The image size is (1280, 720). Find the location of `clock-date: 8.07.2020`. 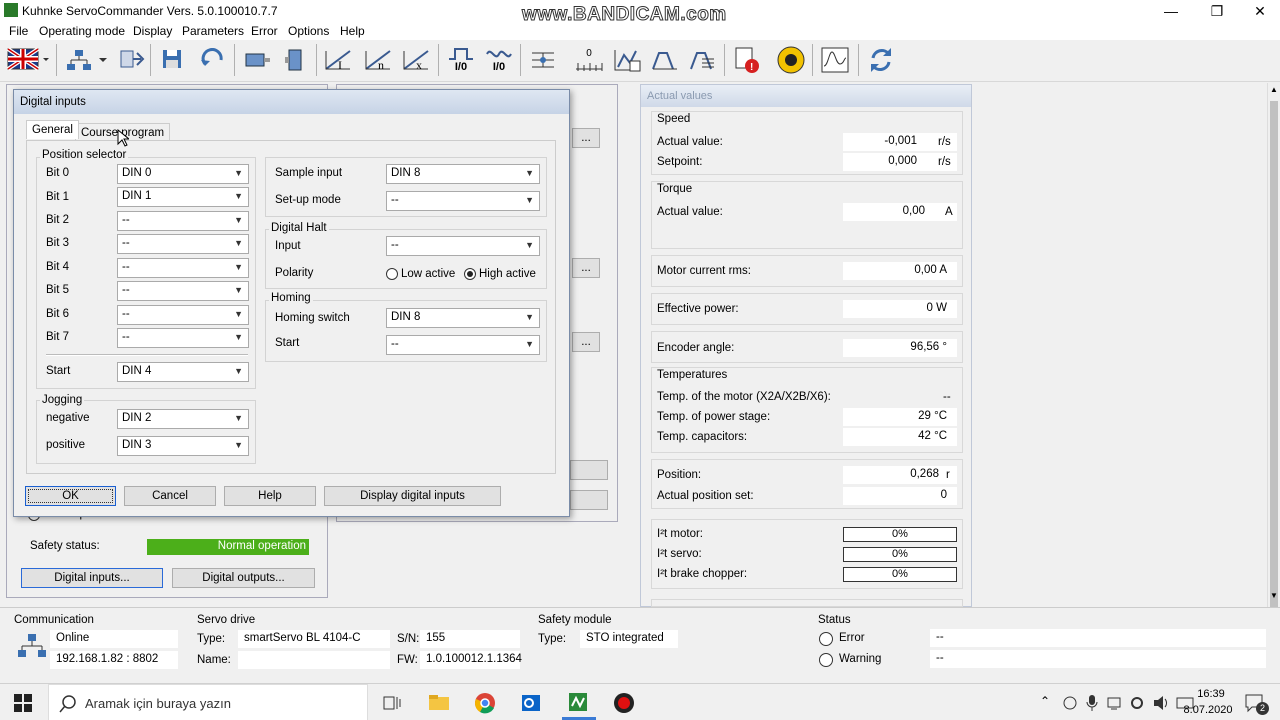

clock-date: 8.07.2020 is located at coordinates (1208, 710).